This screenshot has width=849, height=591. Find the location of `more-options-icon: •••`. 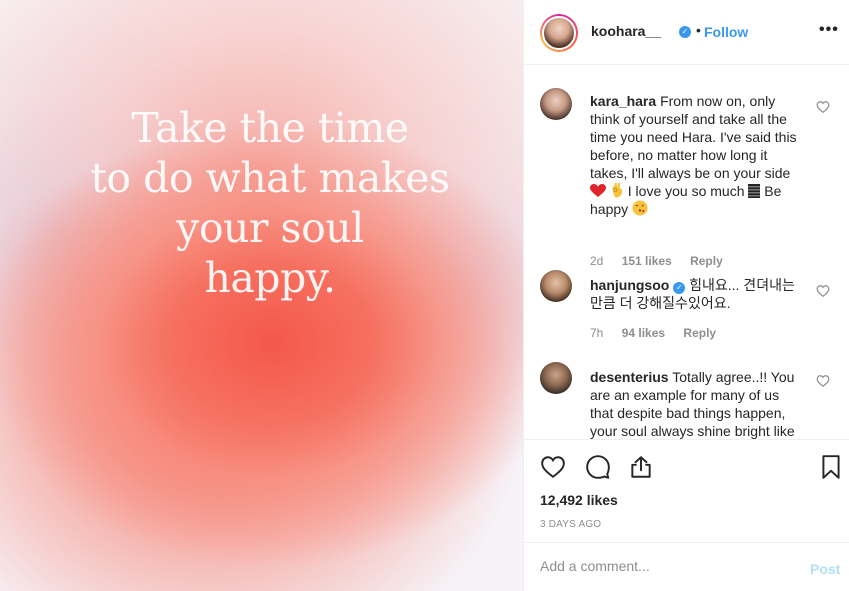

more-options-icon: ••• is located at coordinates (829, 30).